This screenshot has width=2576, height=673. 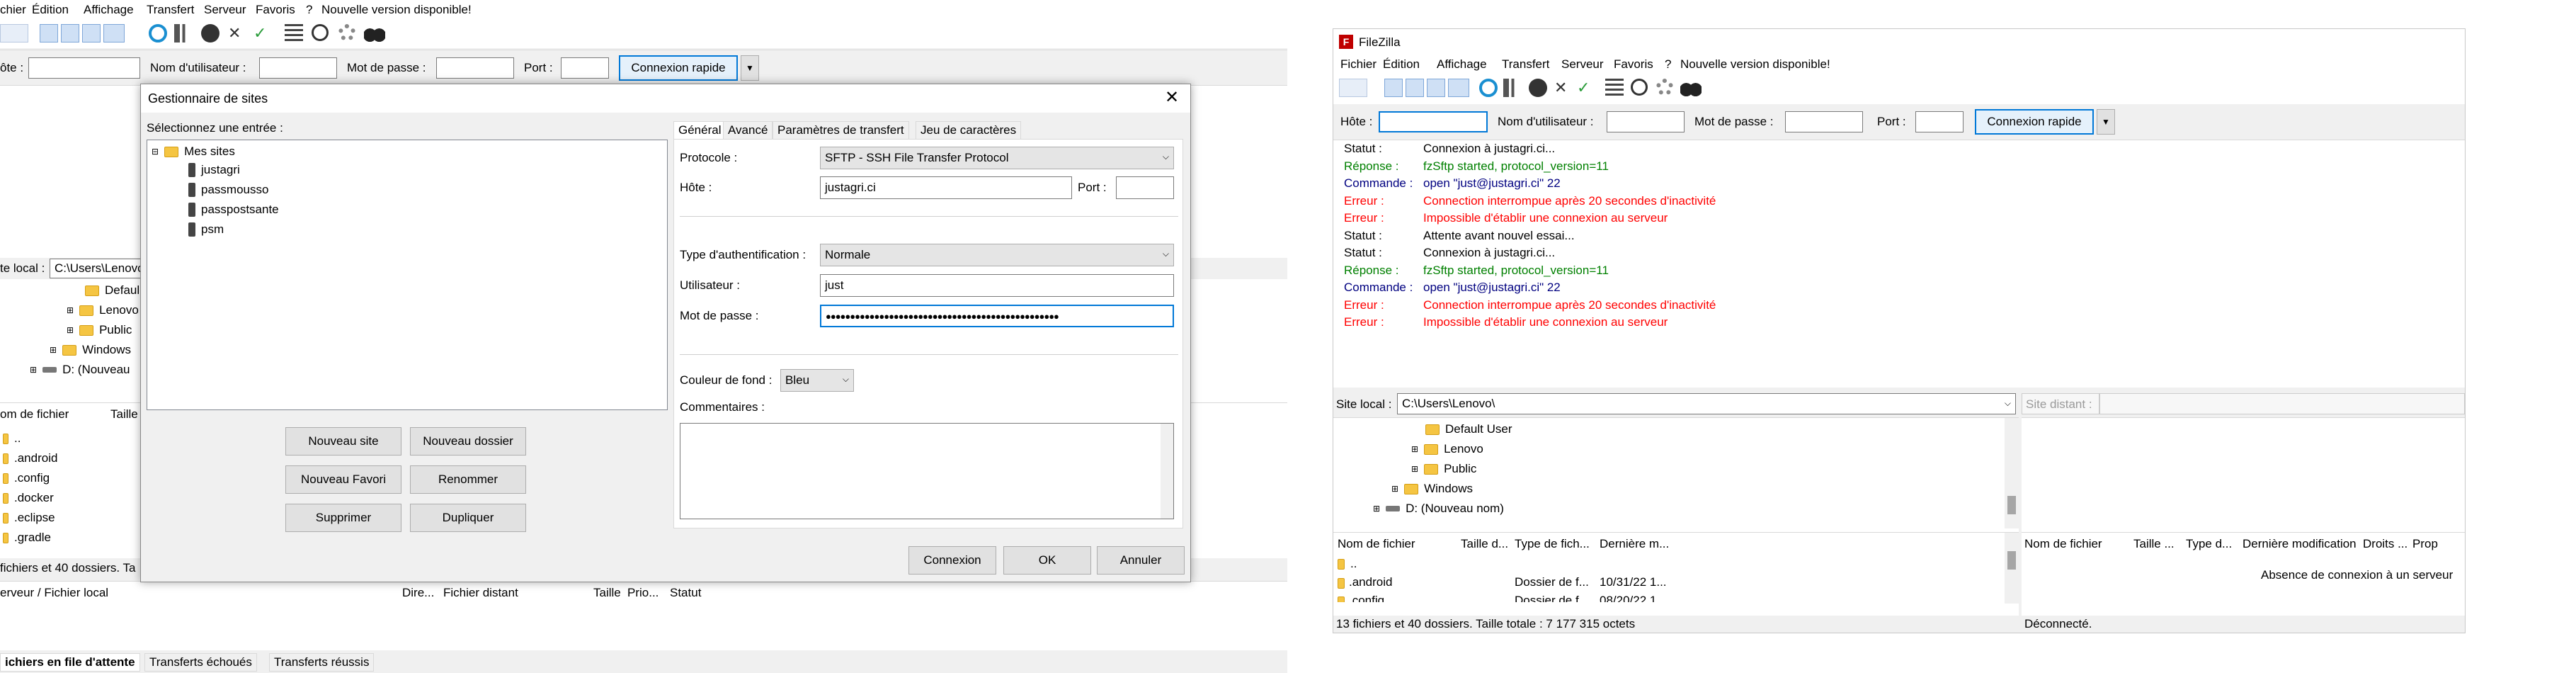 I want to click on col-header-filename: Nom de fichier, so click(x=1376, y=544).